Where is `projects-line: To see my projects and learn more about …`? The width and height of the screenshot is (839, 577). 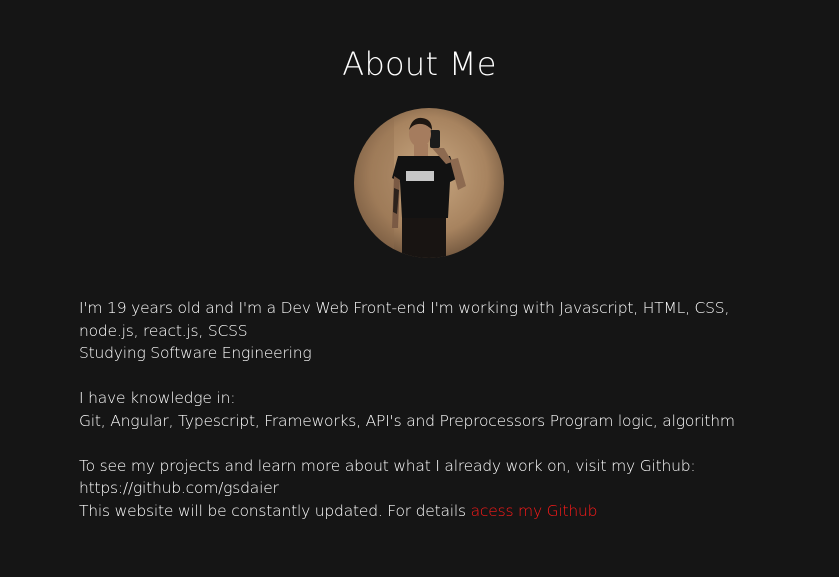
projects-line: To see my projects and learn more about … is located at coordinates (387, 465).